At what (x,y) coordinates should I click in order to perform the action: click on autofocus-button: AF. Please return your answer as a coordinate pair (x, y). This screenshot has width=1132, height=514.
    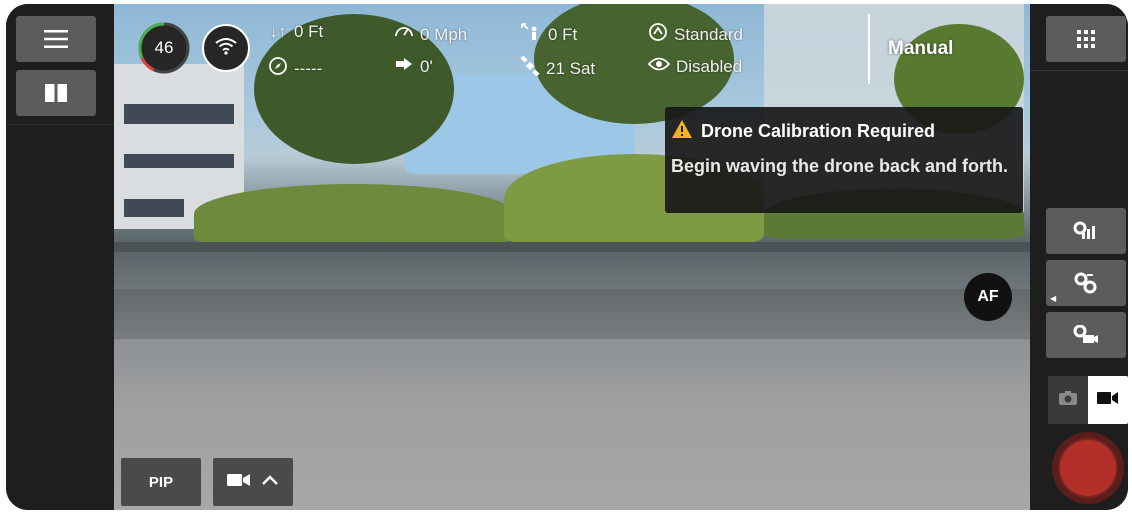
    Looking at the image, I should click on (988, 297).